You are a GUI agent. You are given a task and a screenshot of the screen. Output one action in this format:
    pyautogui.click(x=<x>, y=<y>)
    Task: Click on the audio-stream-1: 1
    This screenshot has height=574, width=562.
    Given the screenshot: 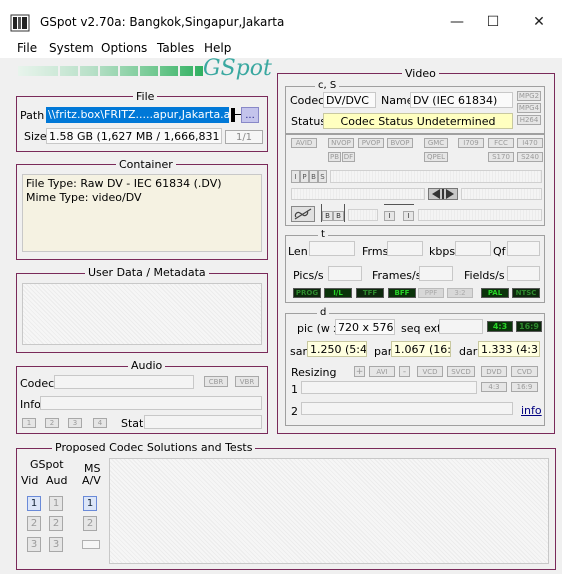 What is the action you would take?
    pyautogui.click(x=29, y=423)
    